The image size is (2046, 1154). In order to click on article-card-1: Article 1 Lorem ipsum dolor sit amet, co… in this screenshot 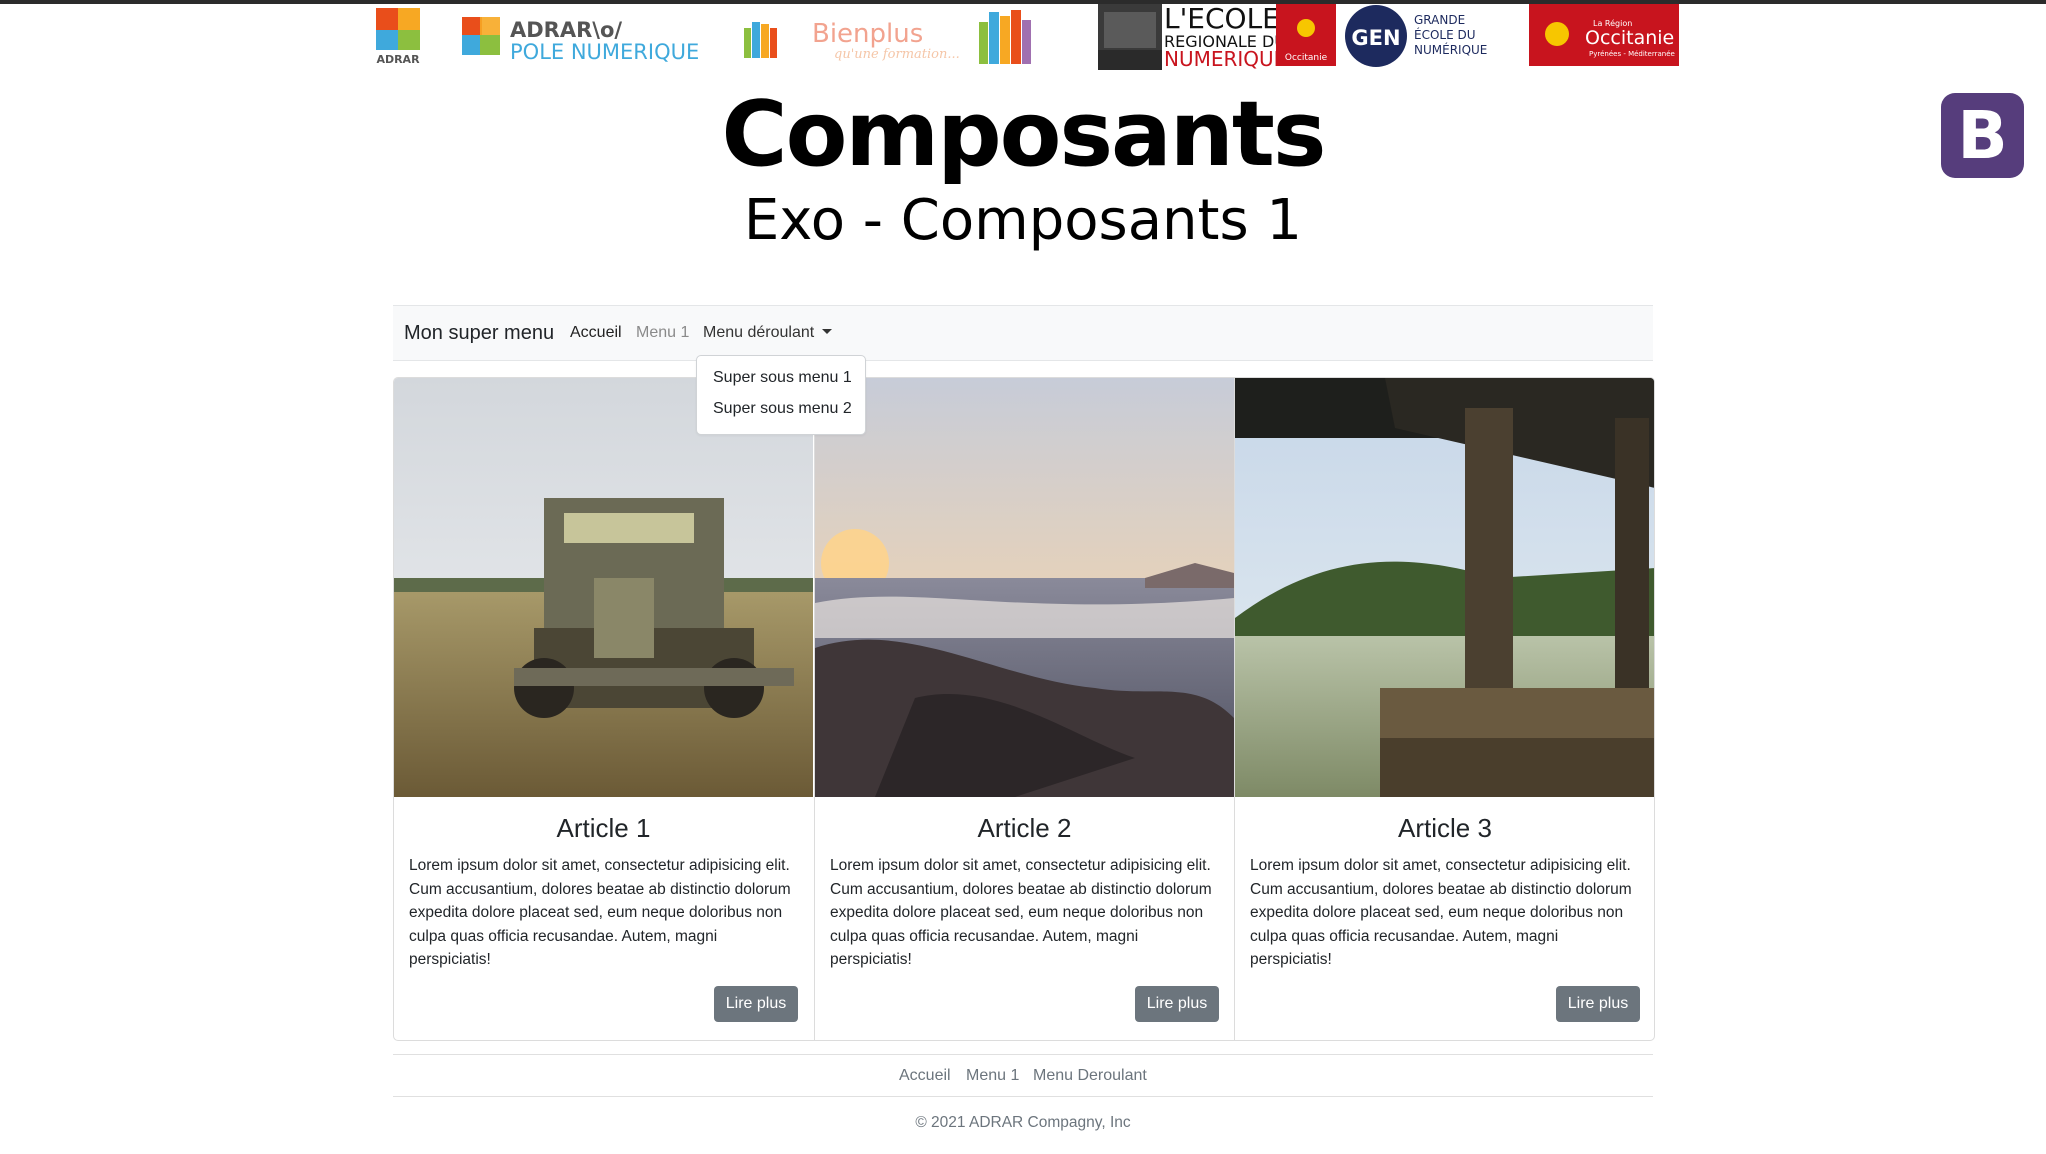, I will do `click(603, 709)`.